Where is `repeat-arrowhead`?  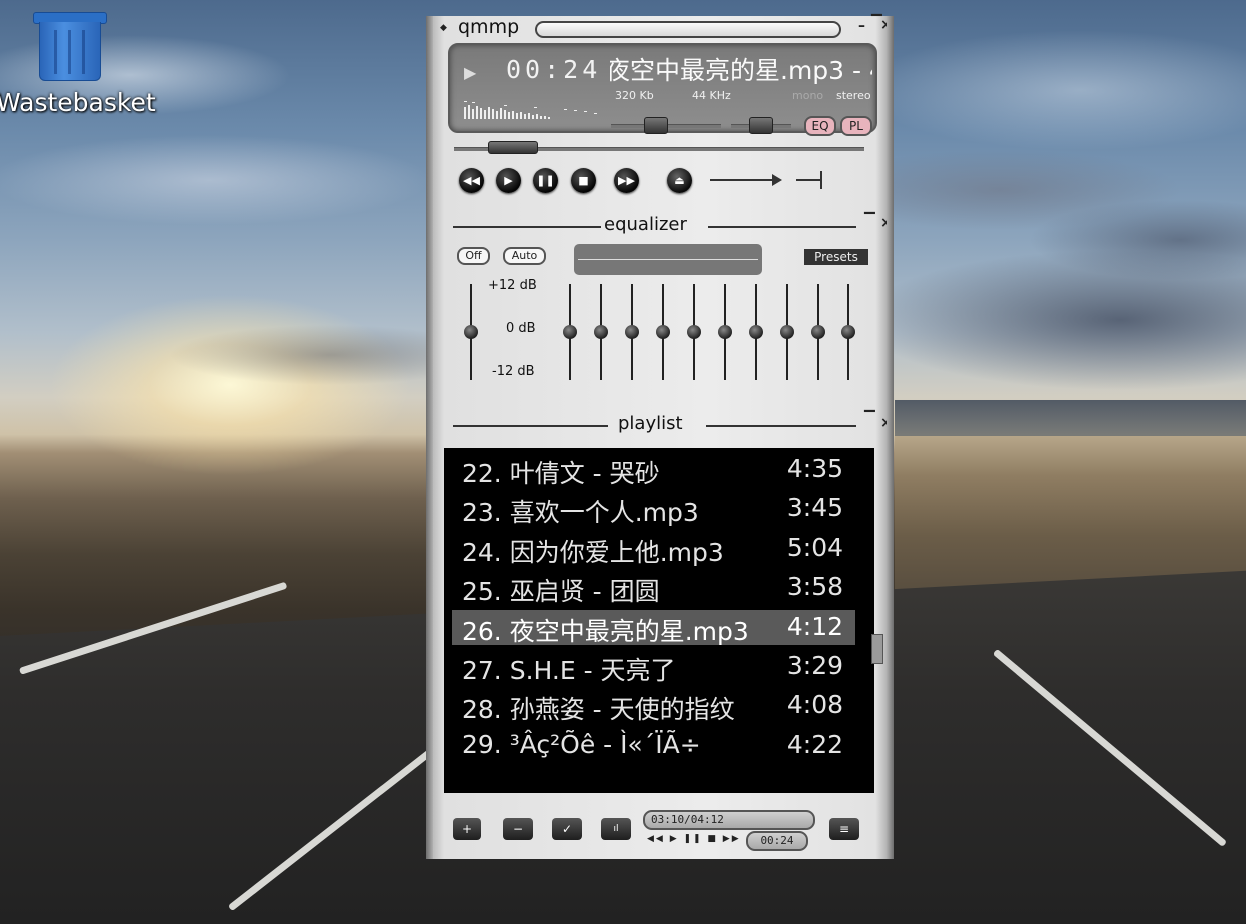
repeat-arrowhead is located at coordinates (777, 180).